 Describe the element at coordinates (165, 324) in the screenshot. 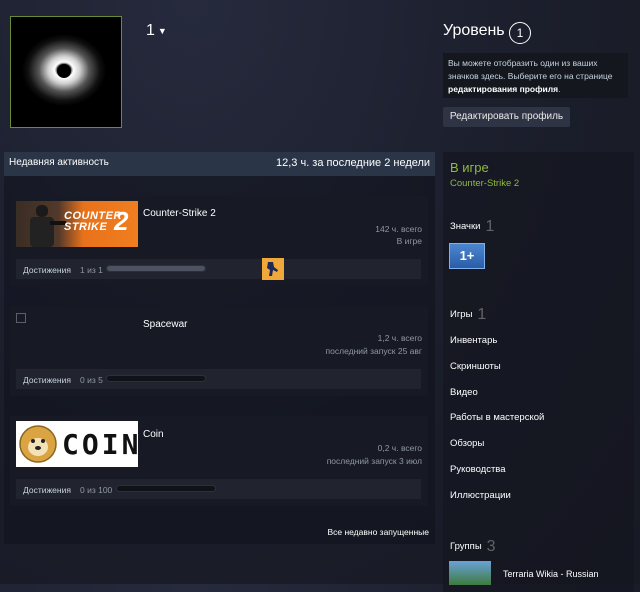

I see `game-name: Spacewar` at that location.